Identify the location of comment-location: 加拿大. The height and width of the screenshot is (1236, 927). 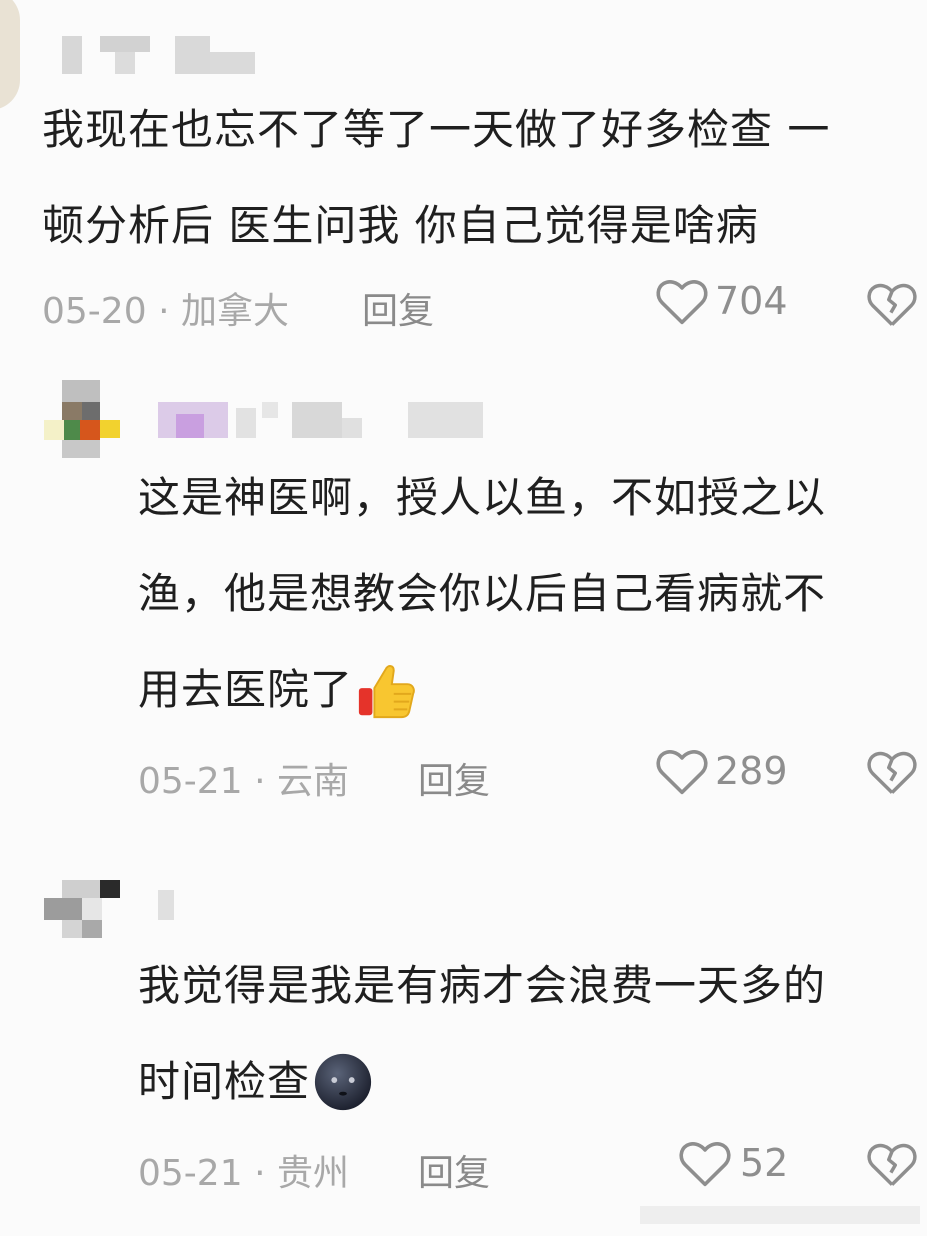
(234, 311).